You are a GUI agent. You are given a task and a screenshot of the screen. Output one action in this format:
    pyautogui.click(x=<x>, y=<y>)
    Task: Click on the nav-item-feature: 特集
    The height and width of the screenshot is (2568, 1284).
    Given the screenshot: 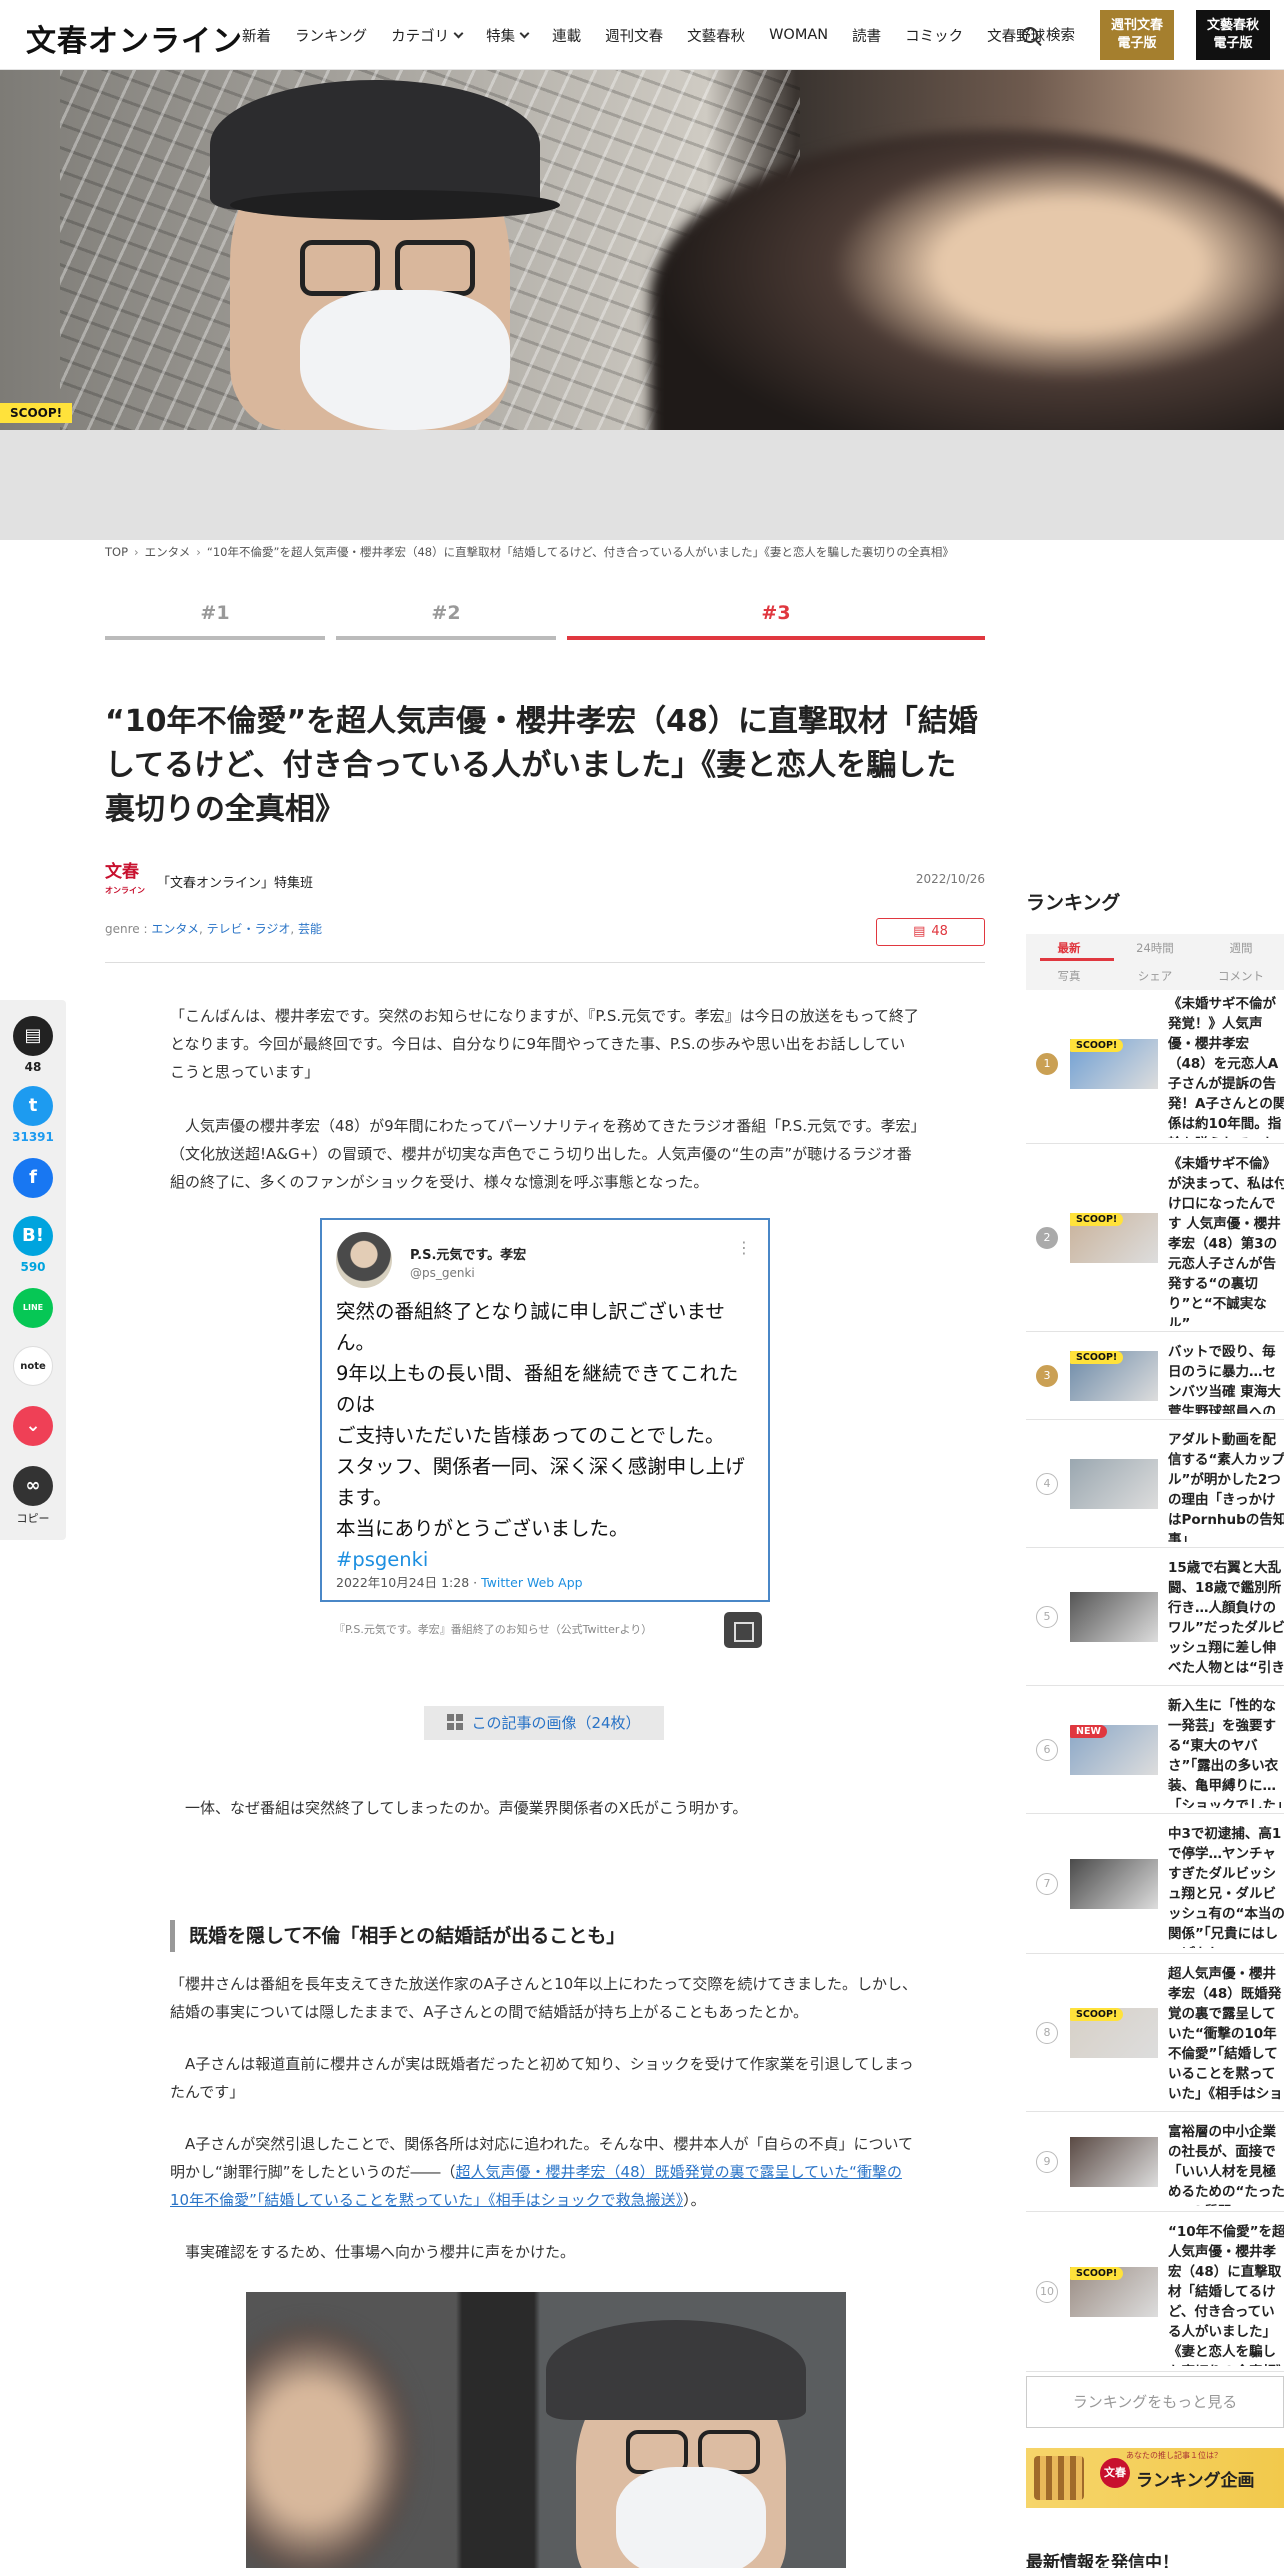 What is the action you would take?
    pyautogui.click(x=508, y=35)
    